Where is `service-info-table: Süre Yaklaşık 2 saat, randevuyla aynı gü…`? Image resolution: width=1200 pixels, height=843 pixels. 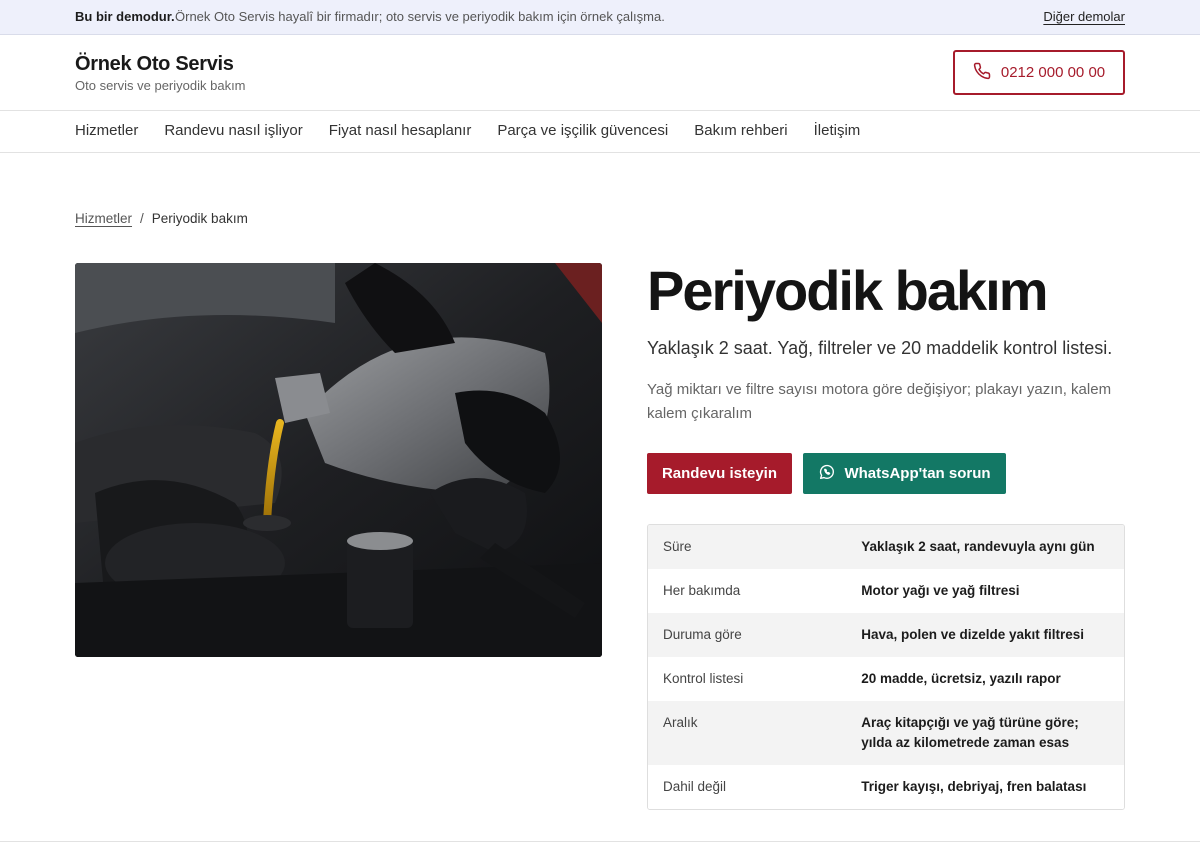 service-info-table: Süre Yaklaşık 2 saat, randevuyla aynı gü… is located at coordinates (886, 667).